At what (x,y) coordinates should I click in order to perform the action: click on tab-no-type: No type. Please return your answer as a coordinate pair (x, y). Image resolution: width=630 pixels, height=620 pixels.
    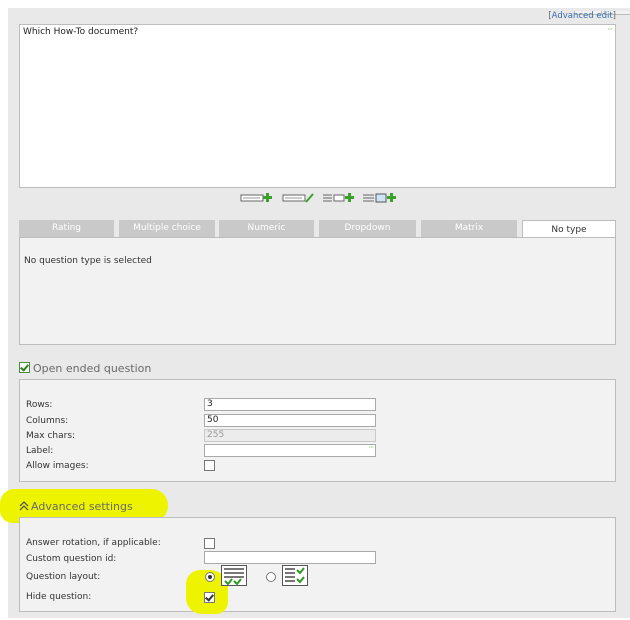
    Looking at the image, I should click on (569, 229).